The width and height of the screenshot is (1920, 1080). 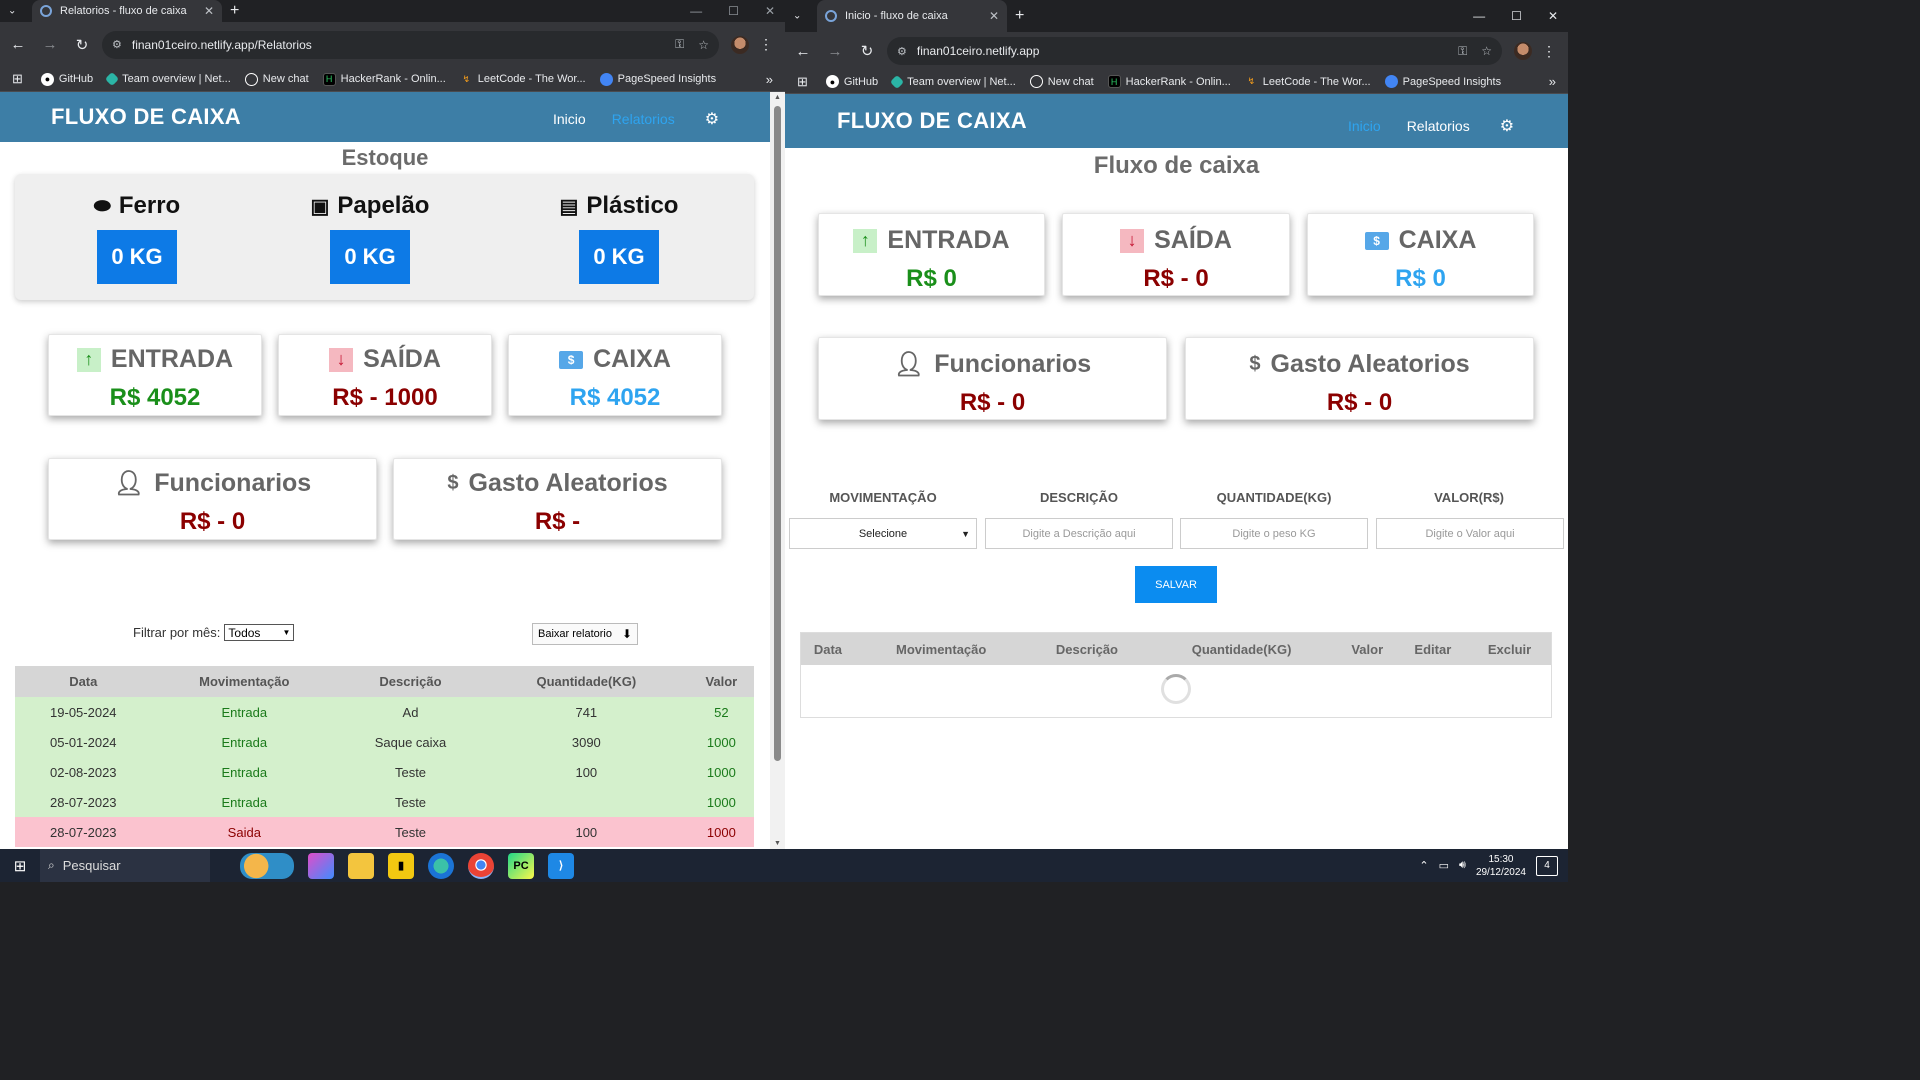 What do you see at coordinates (321, 865) in the screenshot?
I see `copilot-icon` at bounding box center [321, 865].